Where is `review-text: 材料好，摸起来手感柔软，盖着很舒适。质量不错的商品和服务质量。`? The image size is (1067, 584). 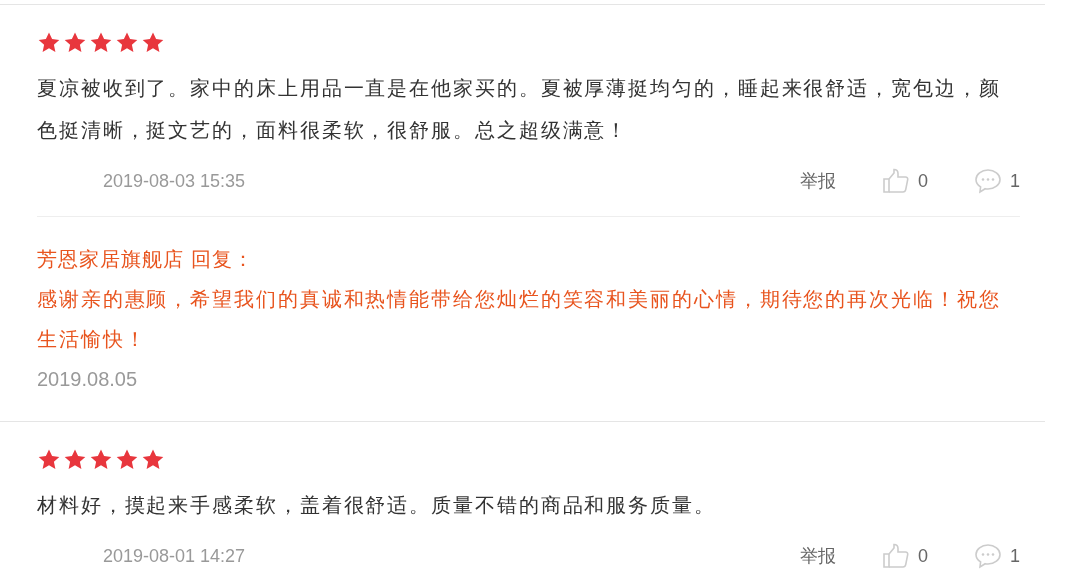
review-text: 材料好，摸起来手感柔软，盖着很舒适。质量不错的商品和服务质量。 is located at coordinates (377, 505).